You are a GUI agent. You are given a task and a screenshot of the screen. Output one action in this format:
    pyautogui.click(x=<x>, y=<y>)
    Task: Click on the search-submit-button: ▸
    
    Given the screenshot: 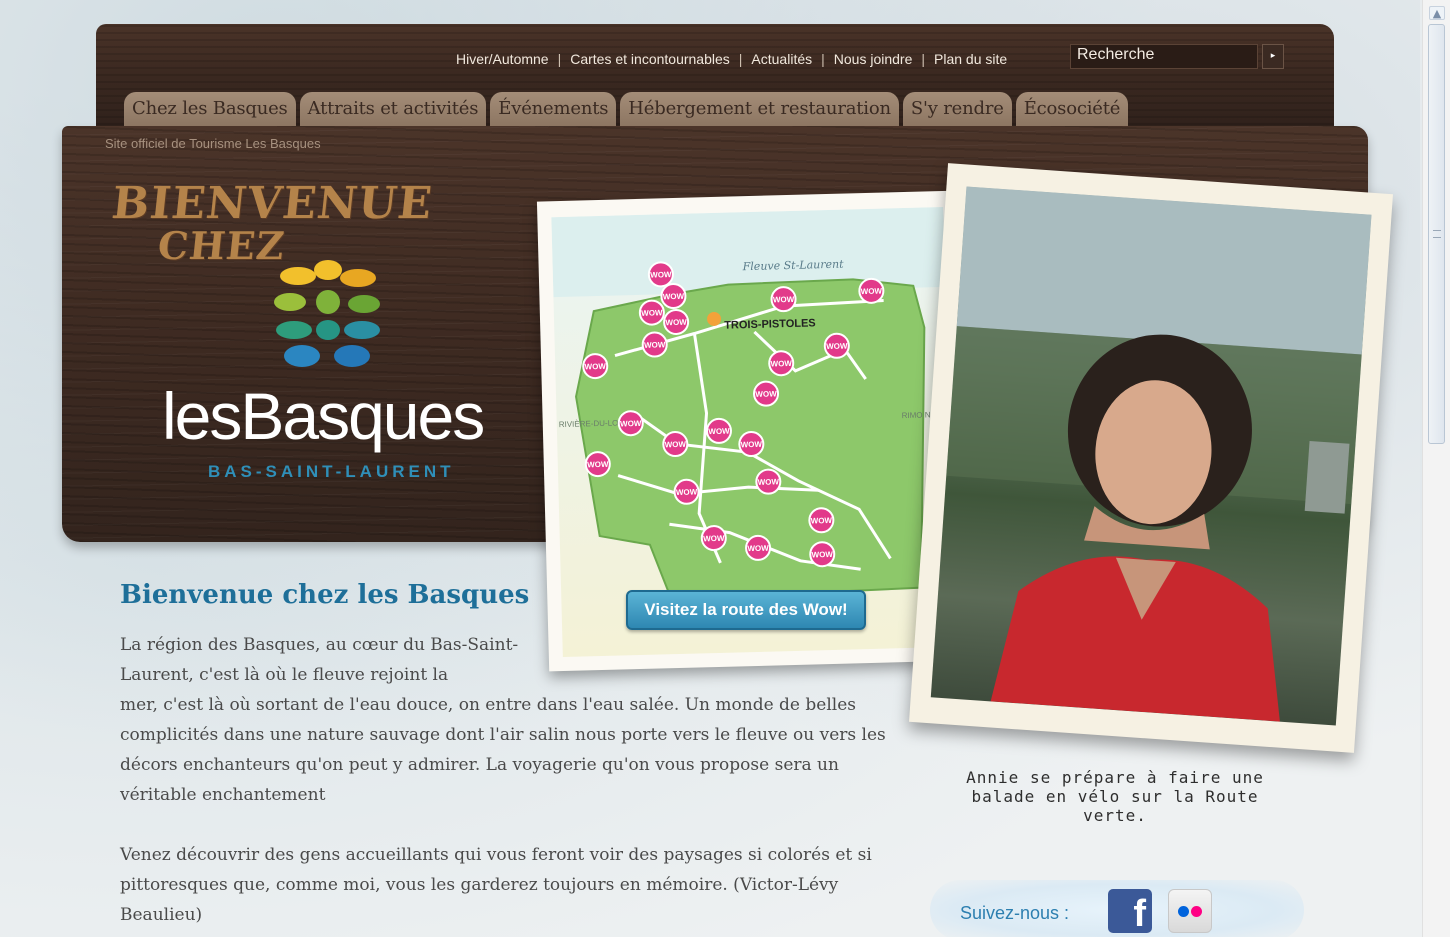 What is the action you would take?
    pyautogui.click(x=1273, y=56)
    